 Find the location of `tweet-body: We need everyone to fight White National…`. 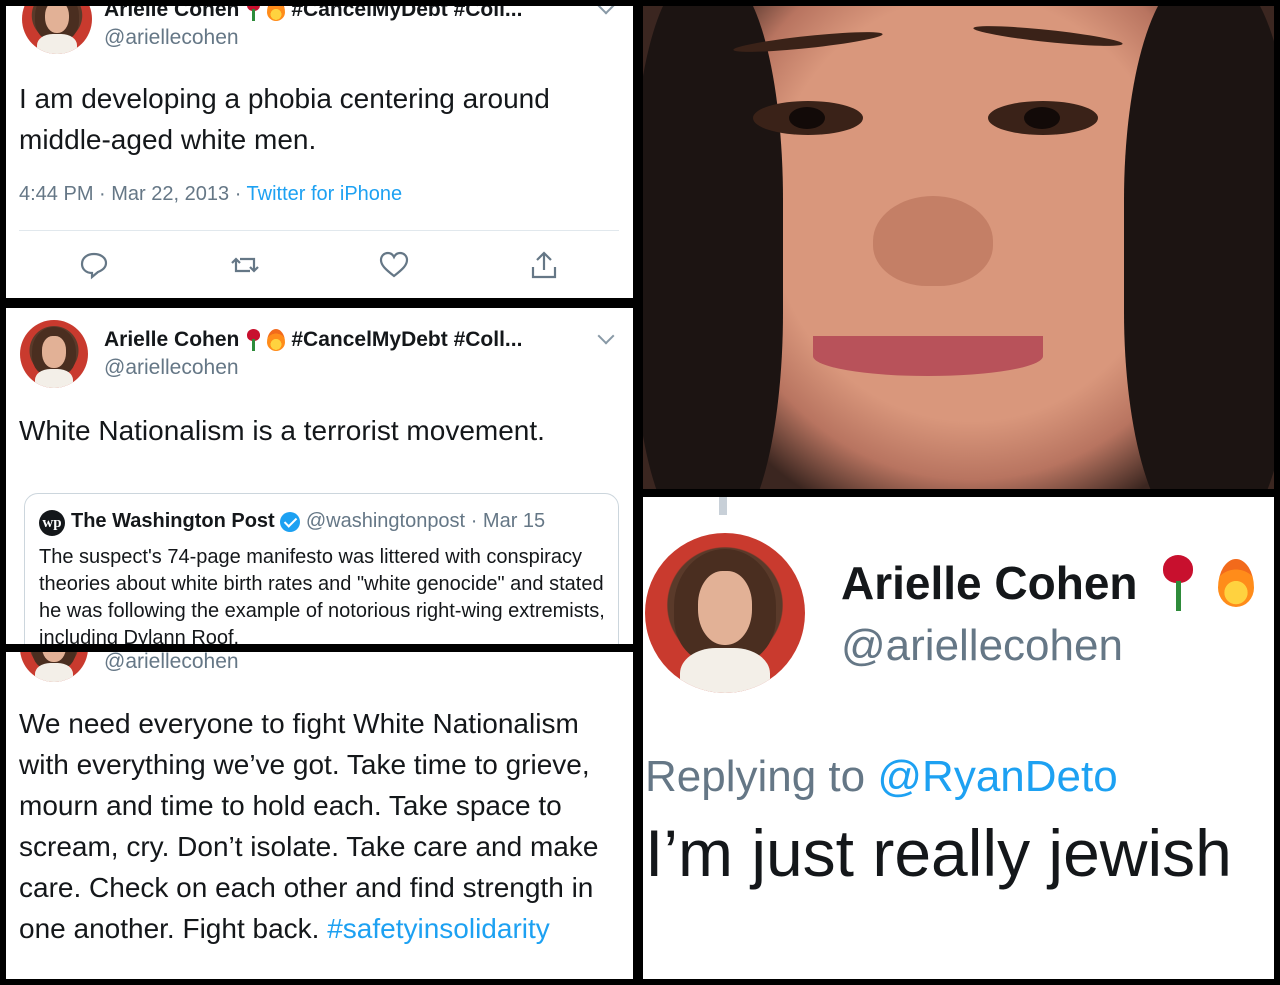

tweet-body: We need everyone to fight White National… is located at coordinates (309, 826).